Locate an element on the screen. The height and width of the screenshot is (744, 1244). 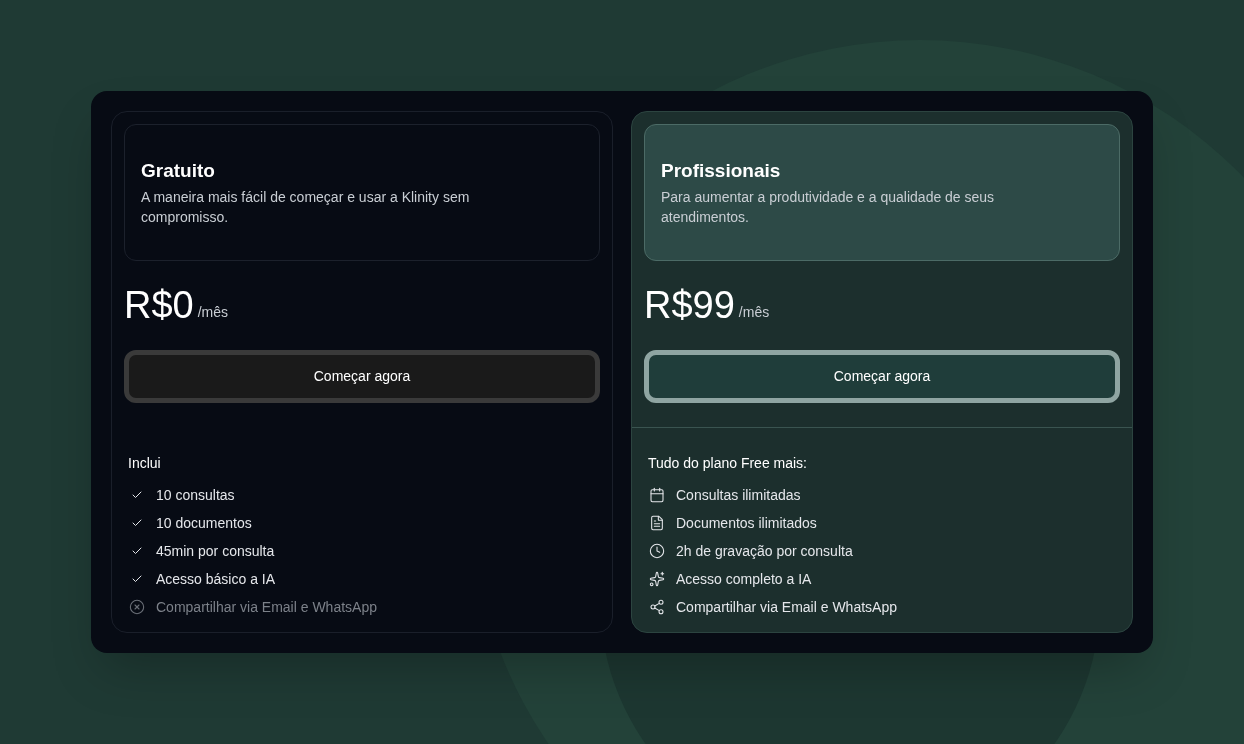
plan-description: Para aumentar a produtividade e a qualidade de seus atendimentos. is located at coordinates (828, 207).